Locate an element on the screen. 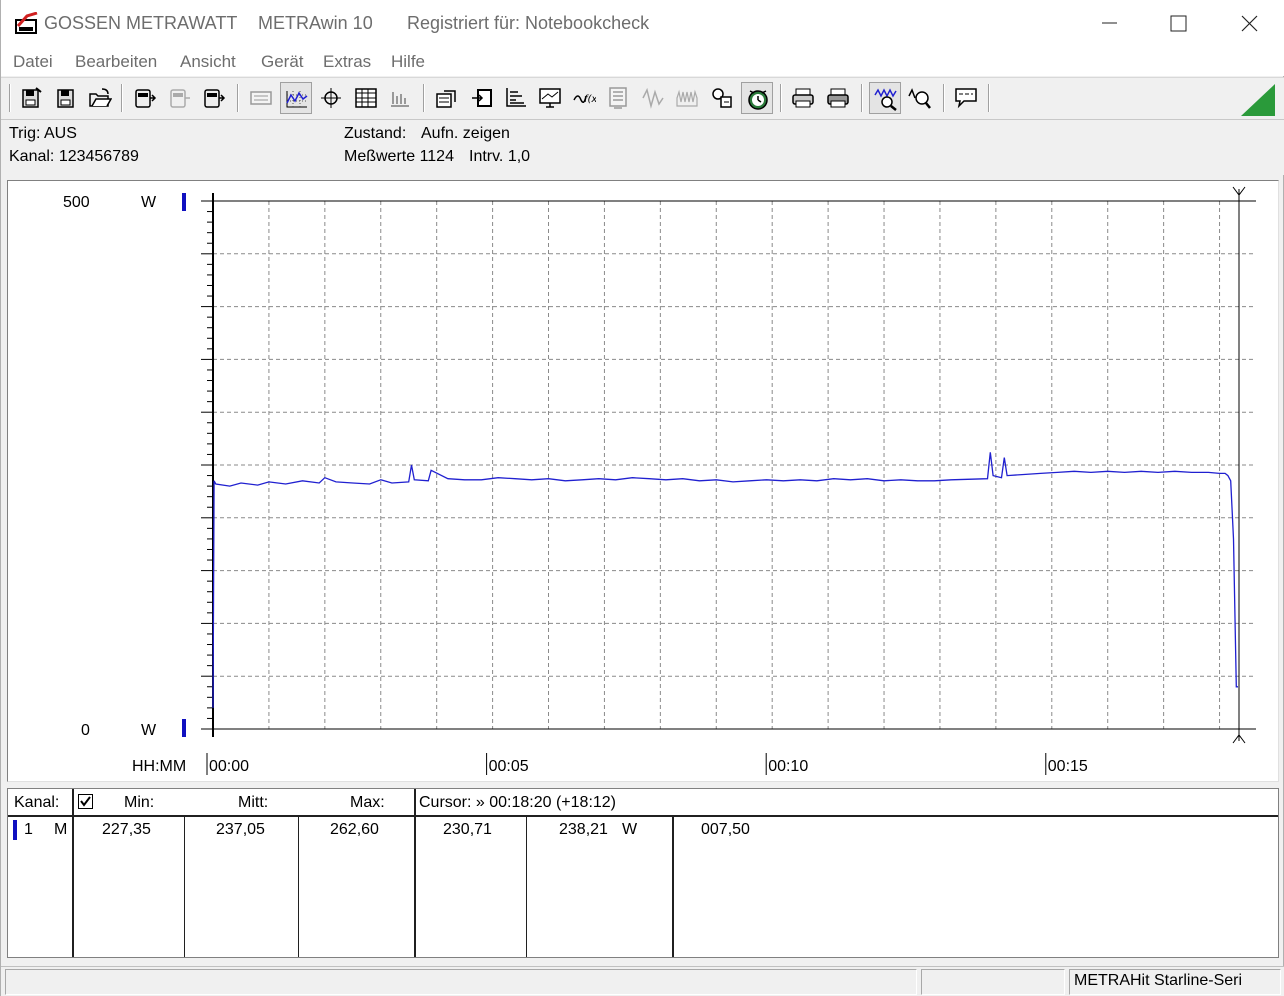 This screenshot has height=996, width=1284. y-unit-label-bottom: W is located at coordinates (149, 730).